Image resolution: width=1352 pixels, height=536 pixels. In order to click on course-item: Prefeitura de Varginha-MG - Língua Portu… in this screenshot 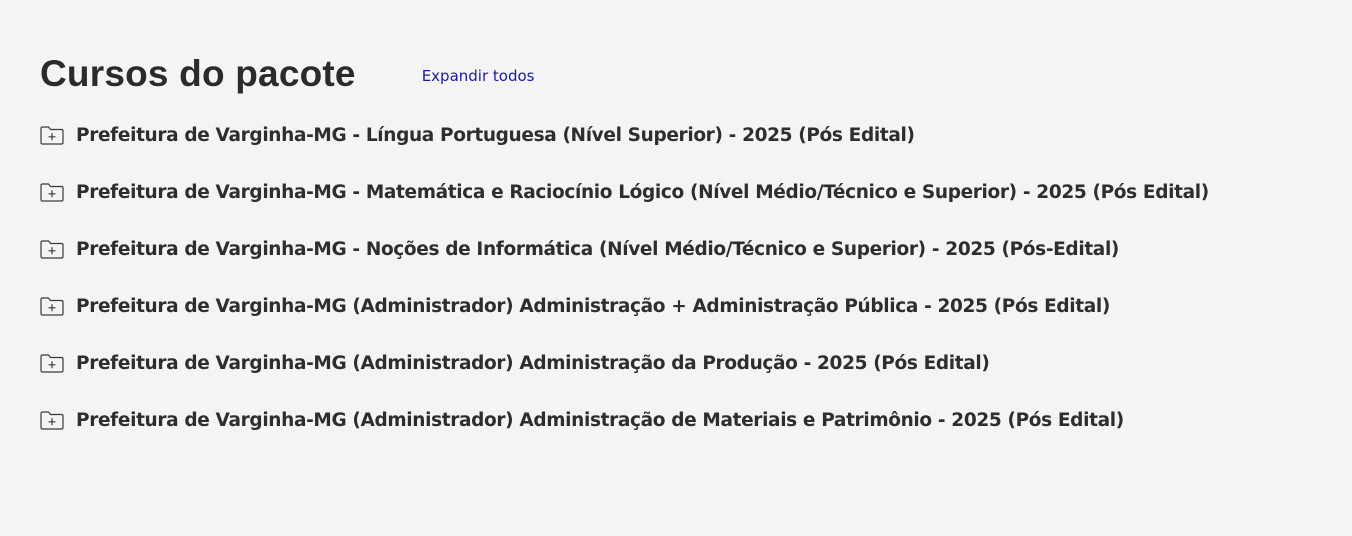, I will do `click(624, 135)`.